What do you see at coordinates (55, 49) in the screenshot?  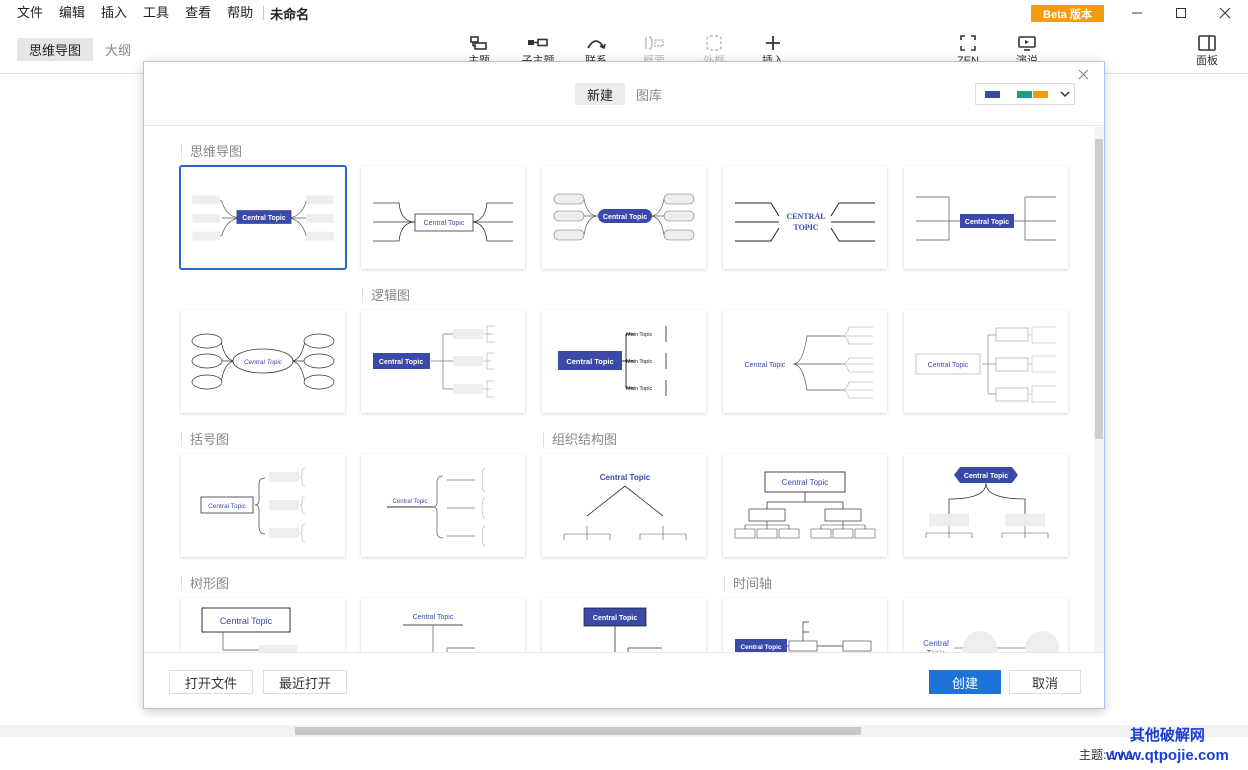 I see `tab-mindmap: 思维导图` at bounding box center [55, 49].